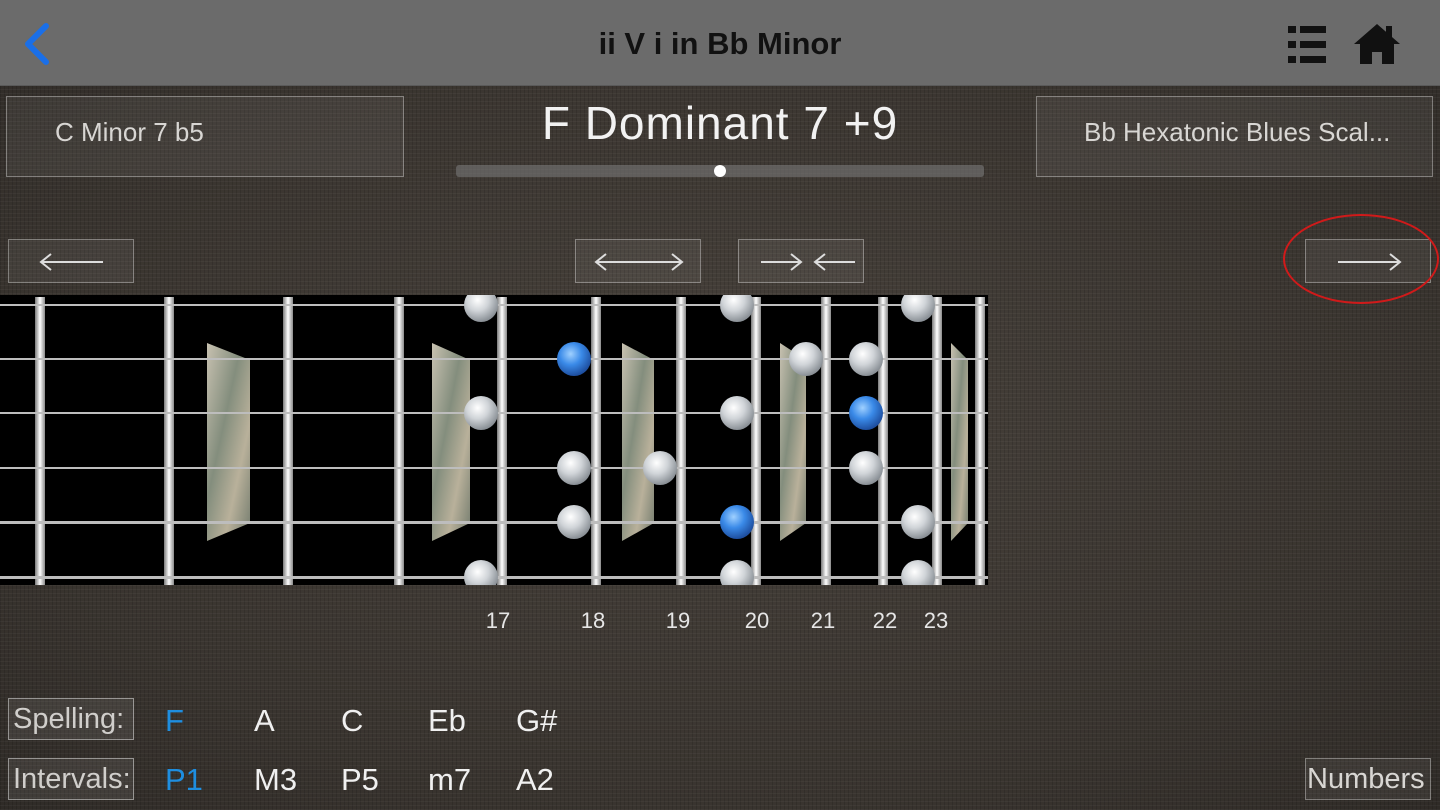 The image size is (1440, 810). I want to click on home-button, so click(1377, 44).